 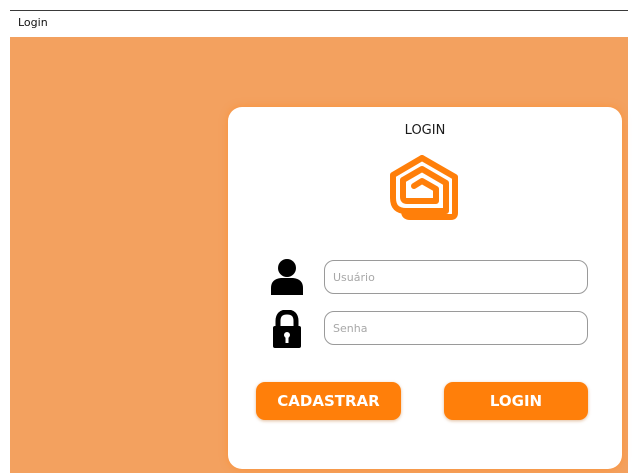 What do you see at coordinates (33, 22) in the screenshot?
I see `window-title: Login` at bounding box center [33, 22].